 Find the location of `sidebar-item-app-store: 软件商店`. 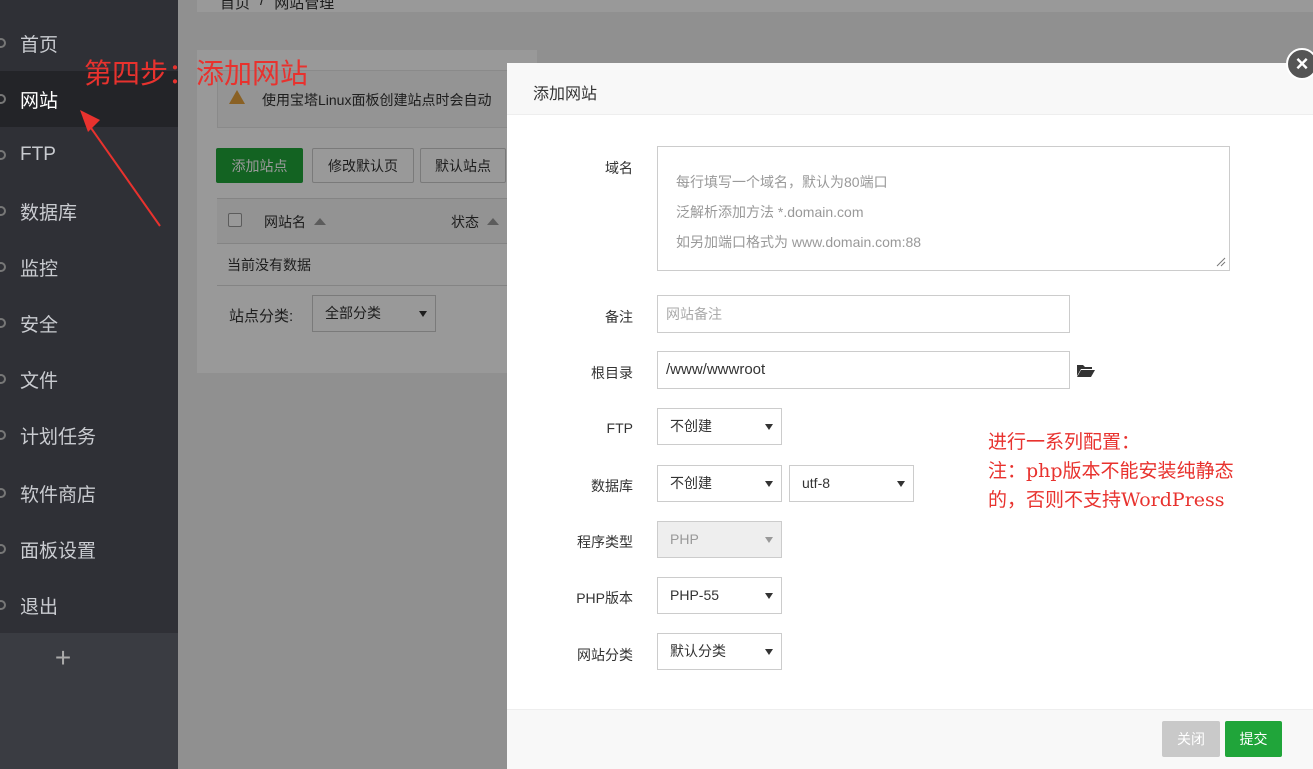

sidebar-item-app-store: 软件商店 is located at coordinates (89, 493).